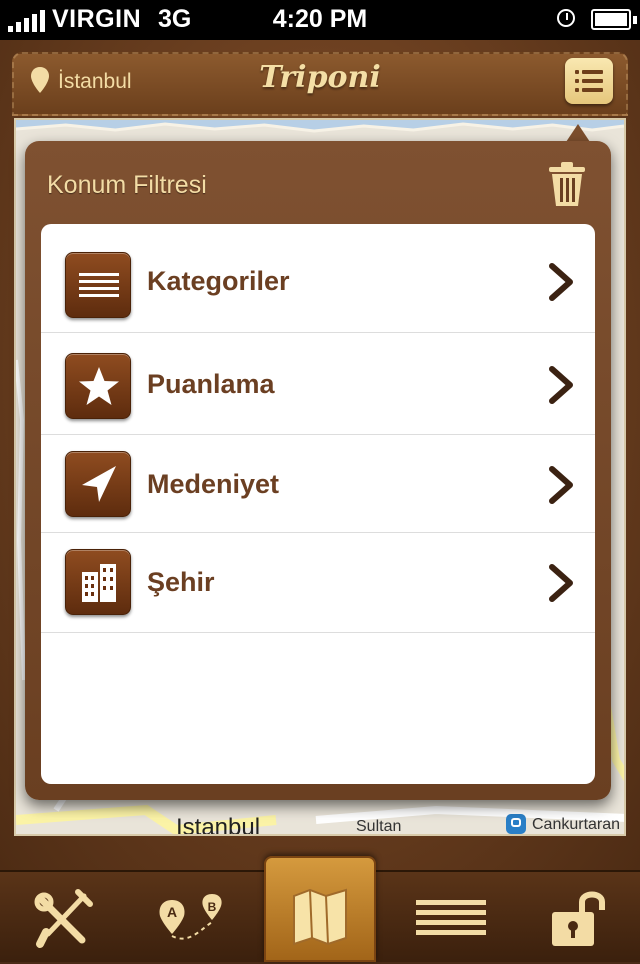 Image resolution: width=640 pixels, height=964 pixels. I want to click on popover-arrow, so click(578, 133).